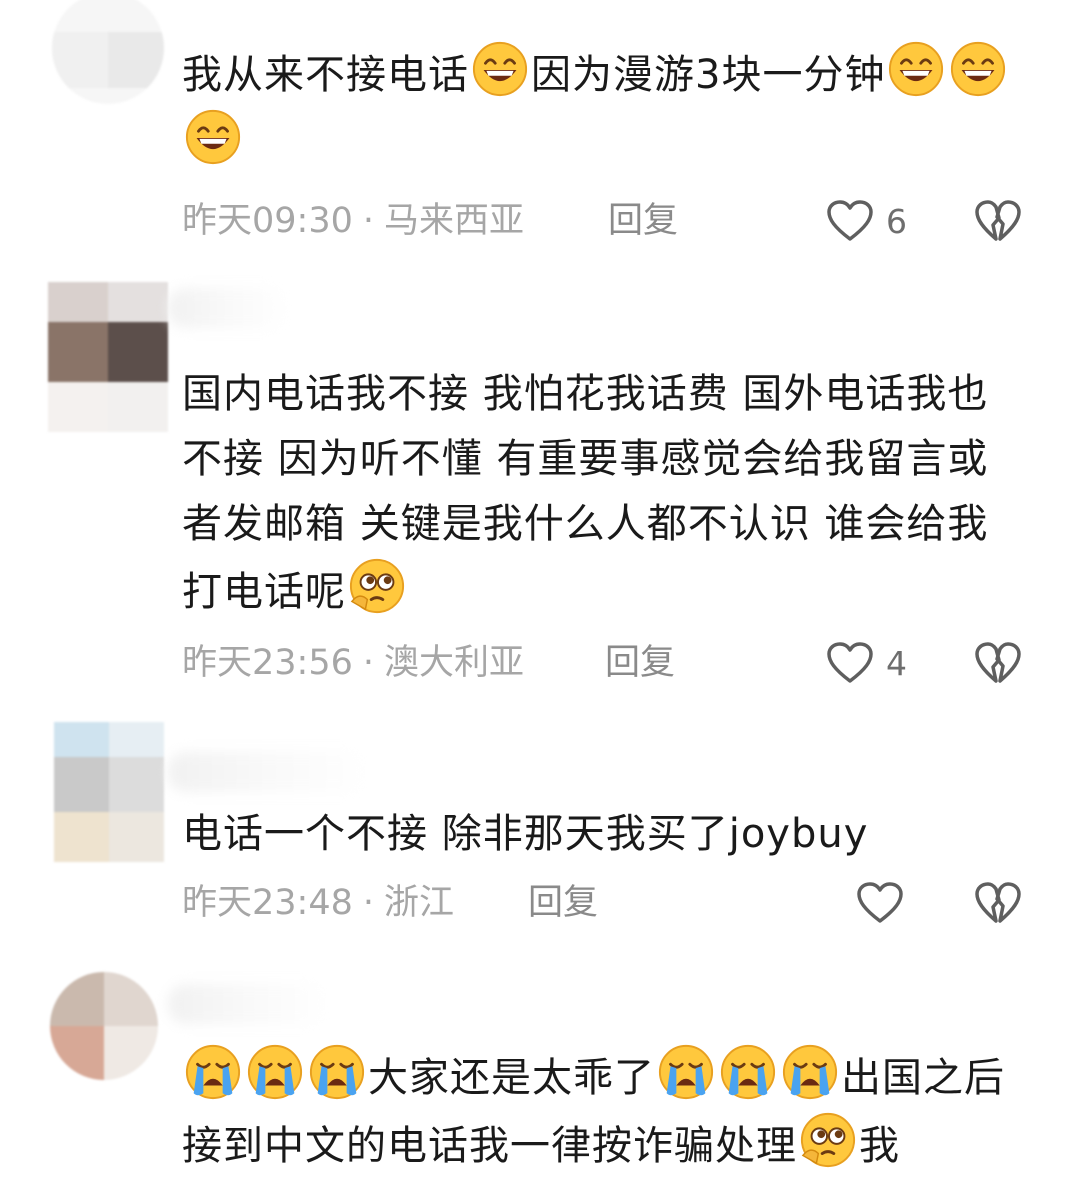 The image size is (1080, 1179). What do you see at coordinates (267, 903) in the screenshot?
I see `comment-time: 昨天23:48` at bounding box center [267, 903].